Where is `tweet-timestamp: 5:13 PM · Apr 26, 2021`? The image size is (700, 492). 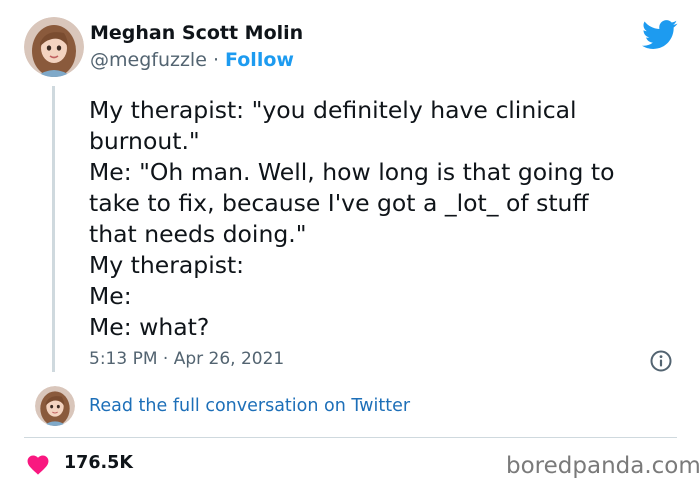 tweet-timestamp: 5:13 PM · Apr 26, 2021 is located at coordinates (186, 359).